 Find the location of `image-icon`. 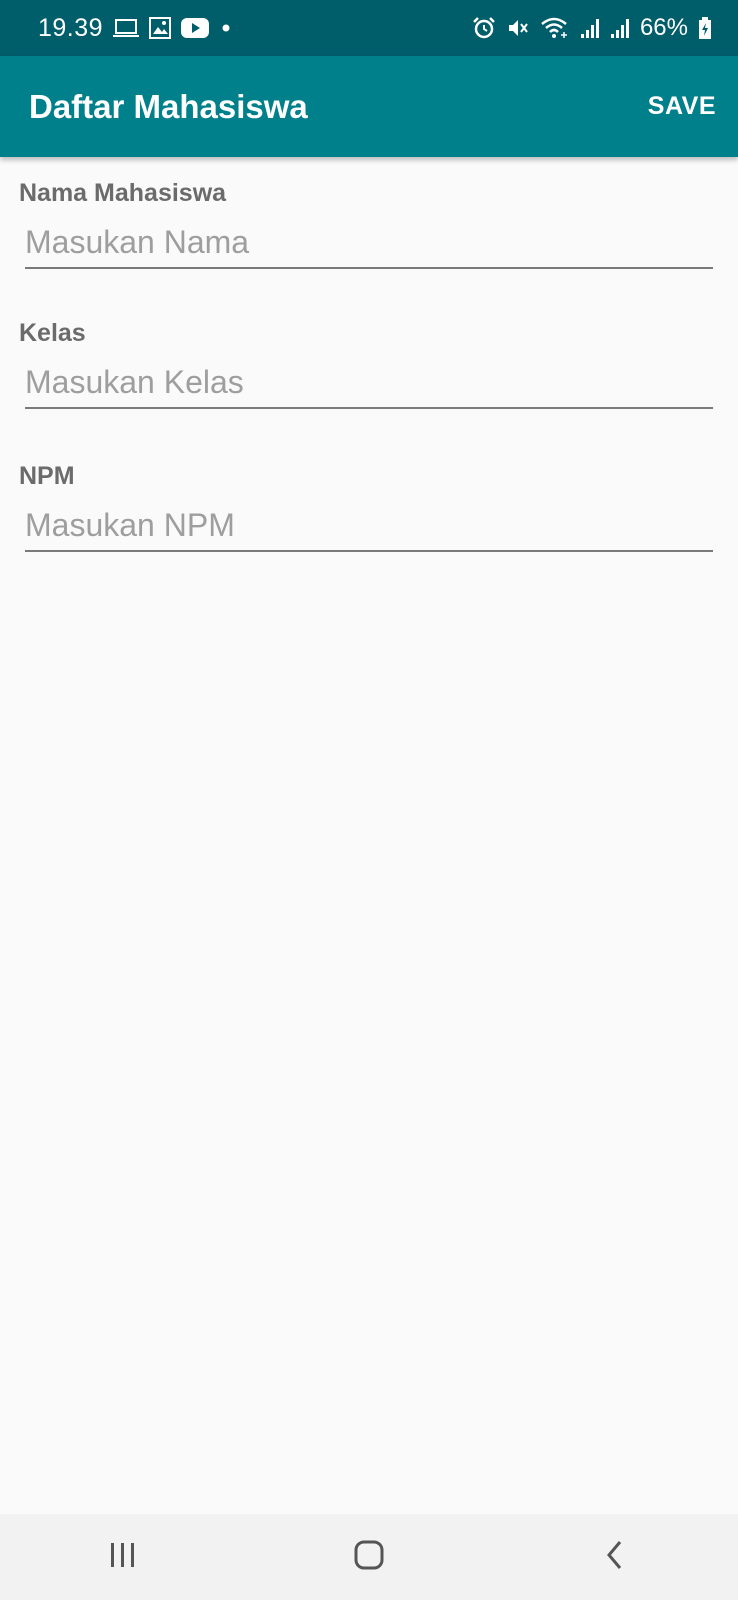

image-icon is located at coordinates (160, 28).